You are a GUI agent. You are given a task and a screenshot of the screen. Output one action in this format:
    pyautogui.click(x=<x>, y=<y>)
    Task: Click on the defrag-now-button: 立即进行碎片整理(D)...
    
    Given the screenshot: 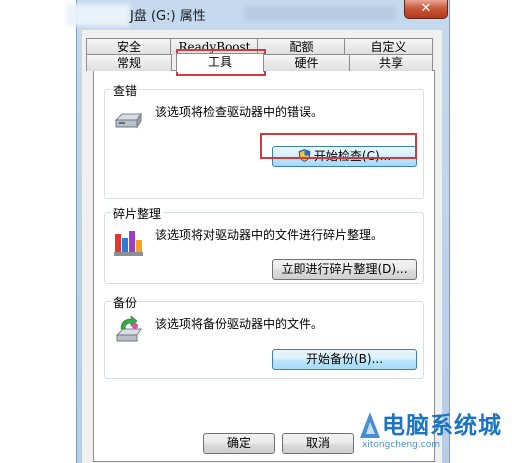 What is the action you would take?
    pyautogui.click(x=344, y=269)
    